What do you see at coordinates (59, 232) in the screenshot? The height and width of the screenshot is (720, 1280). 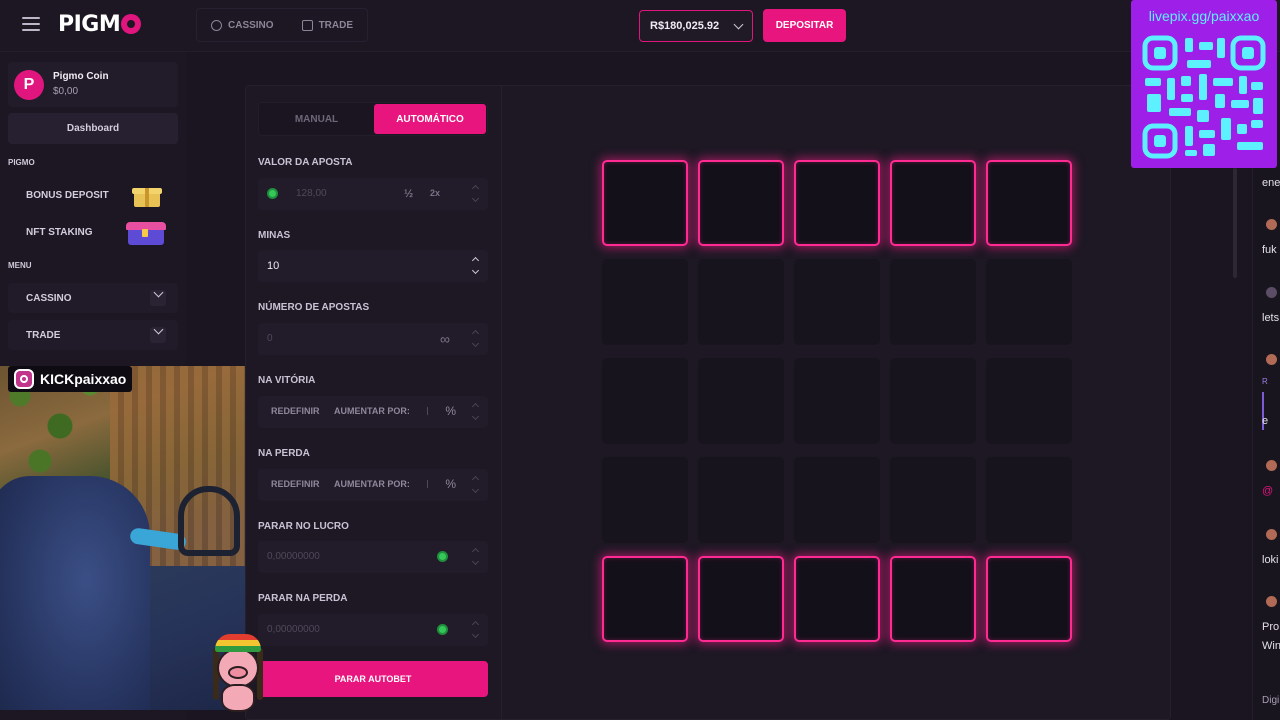 I see `sidebar-item-label: NFT STAKING` at bounding box center [59, 232].